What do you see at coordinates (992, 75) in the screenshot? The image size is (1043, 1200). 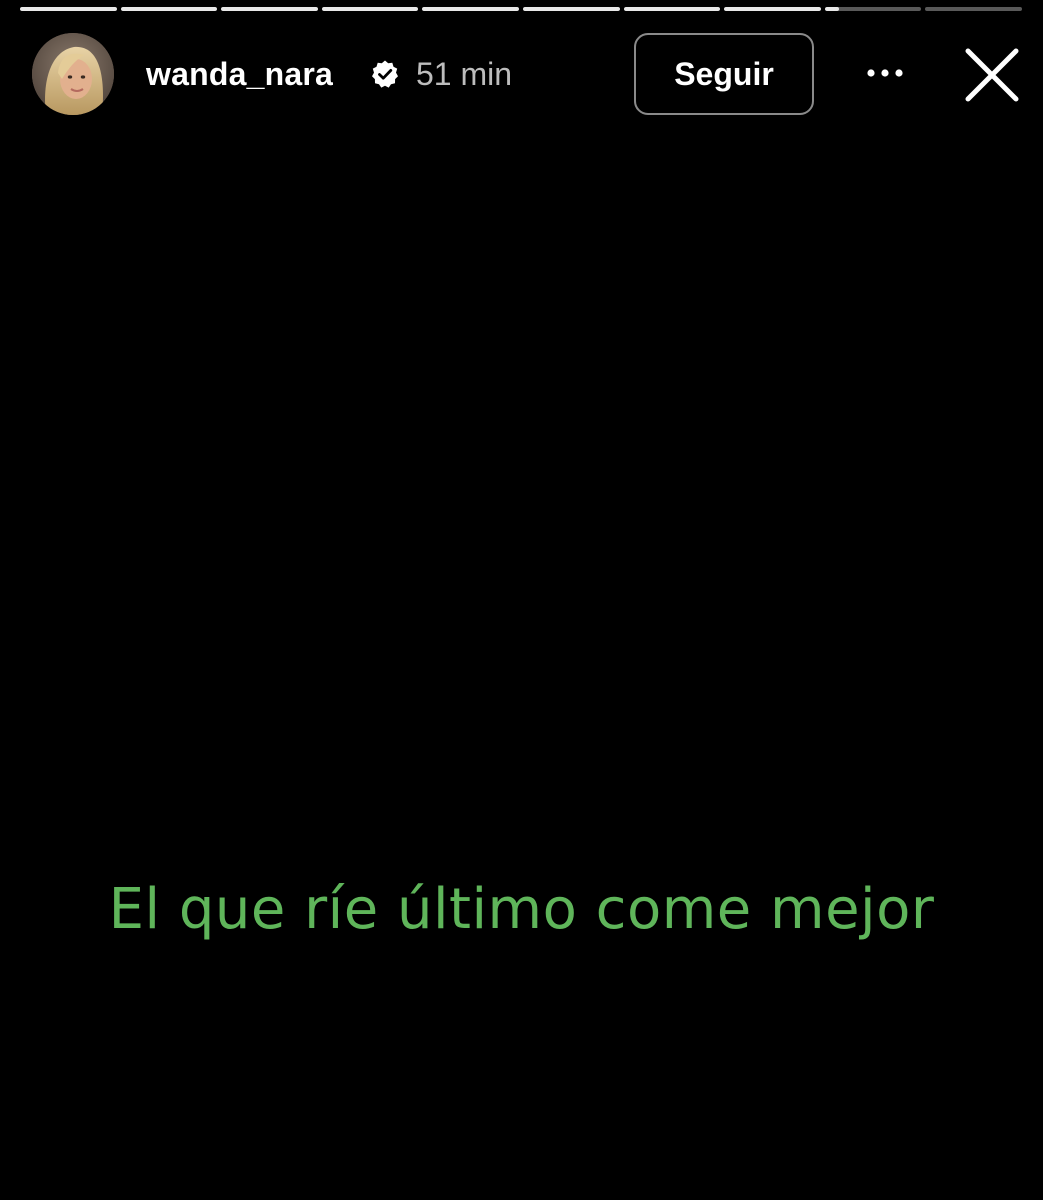 I see `close-icon` at bounding box center [992, 75].